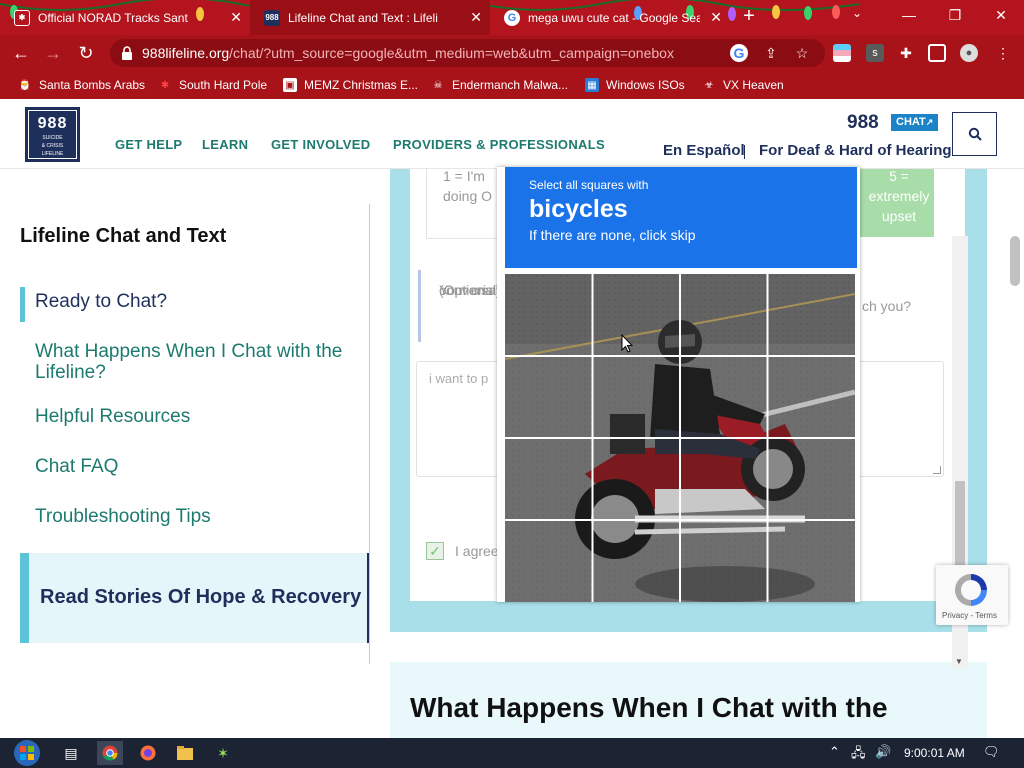  What do you see at coordinates (906, 53) in the screenshot?
I see `extensions-puzzle-icon: ✚` at bounding box center [906, 53].